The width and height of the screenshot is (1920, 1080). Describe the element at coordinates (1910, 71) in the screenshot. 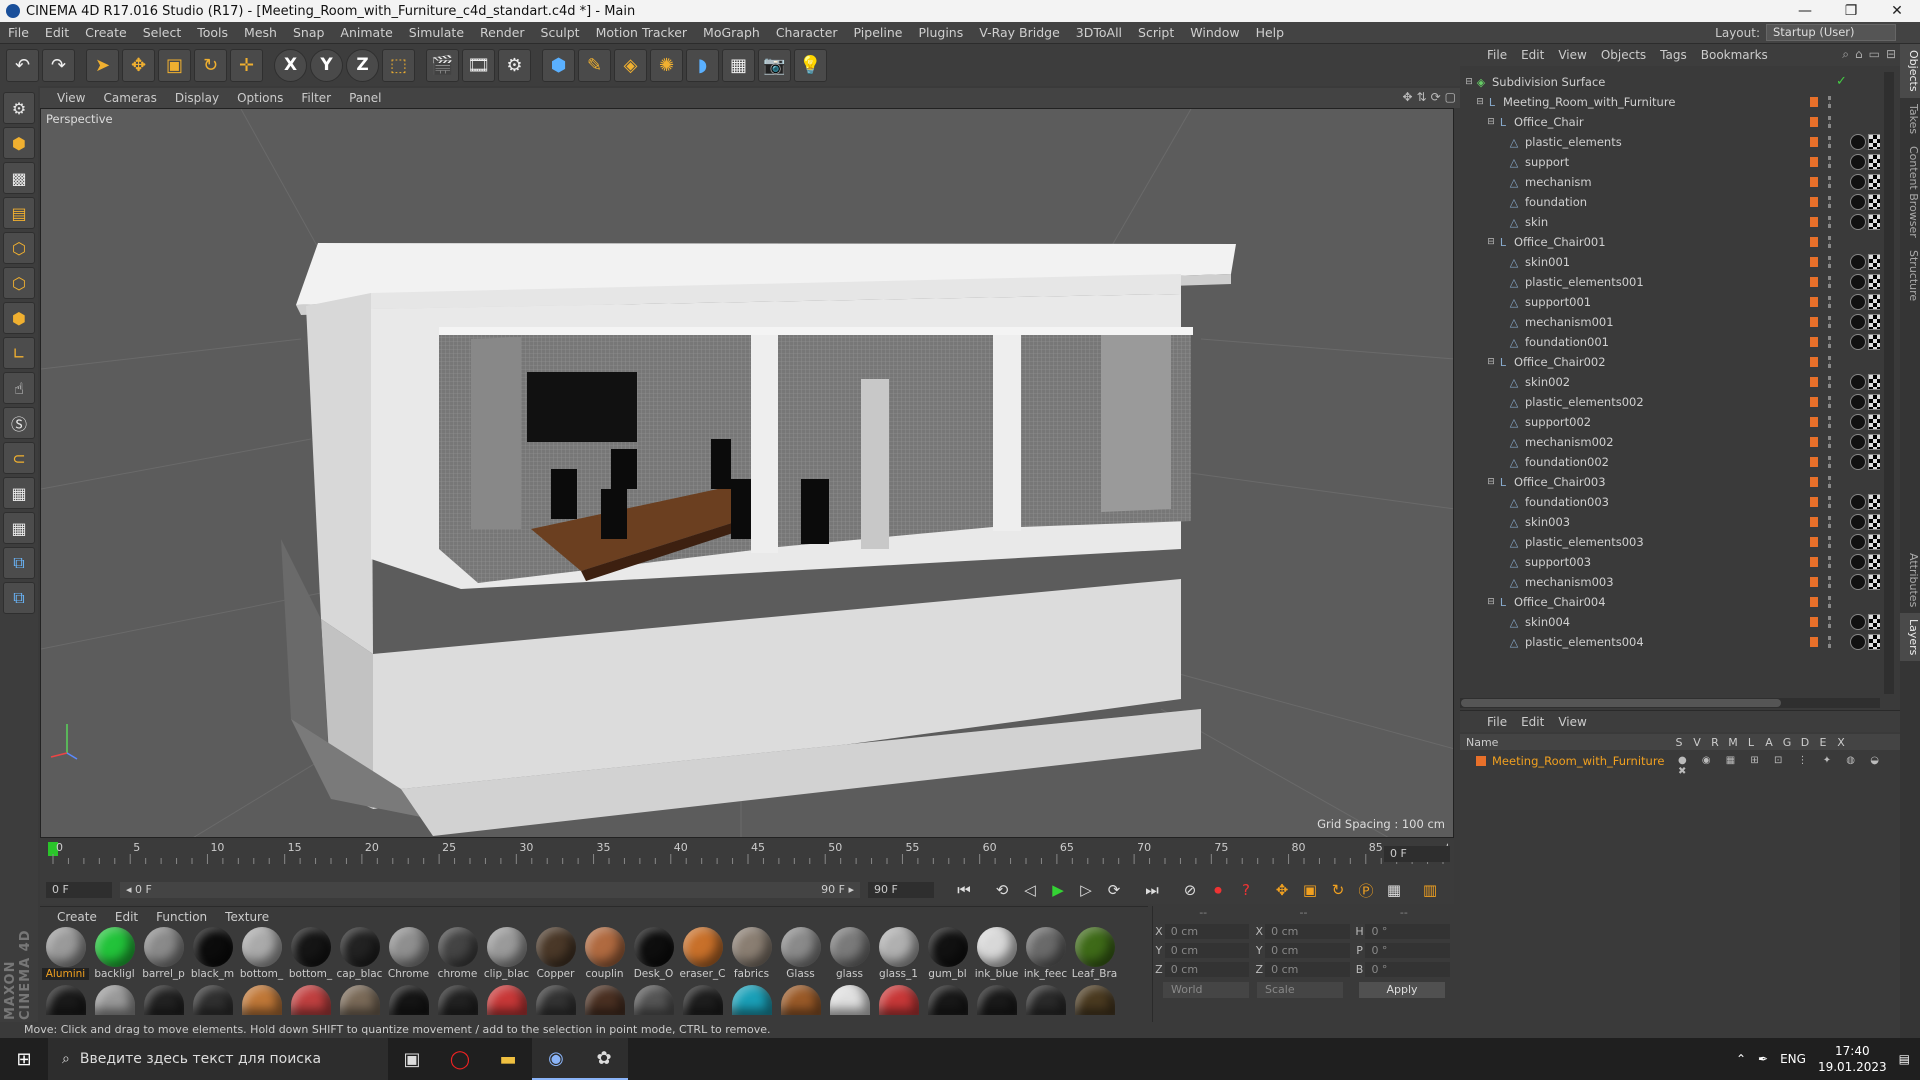

I see `side-tab-objects: Objects` at that location.